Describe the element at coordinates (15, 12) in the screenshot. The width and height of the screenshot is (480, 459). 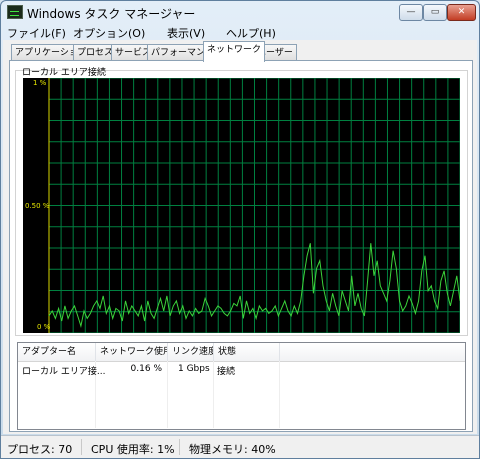
I see `task-manager-icon` at that location.